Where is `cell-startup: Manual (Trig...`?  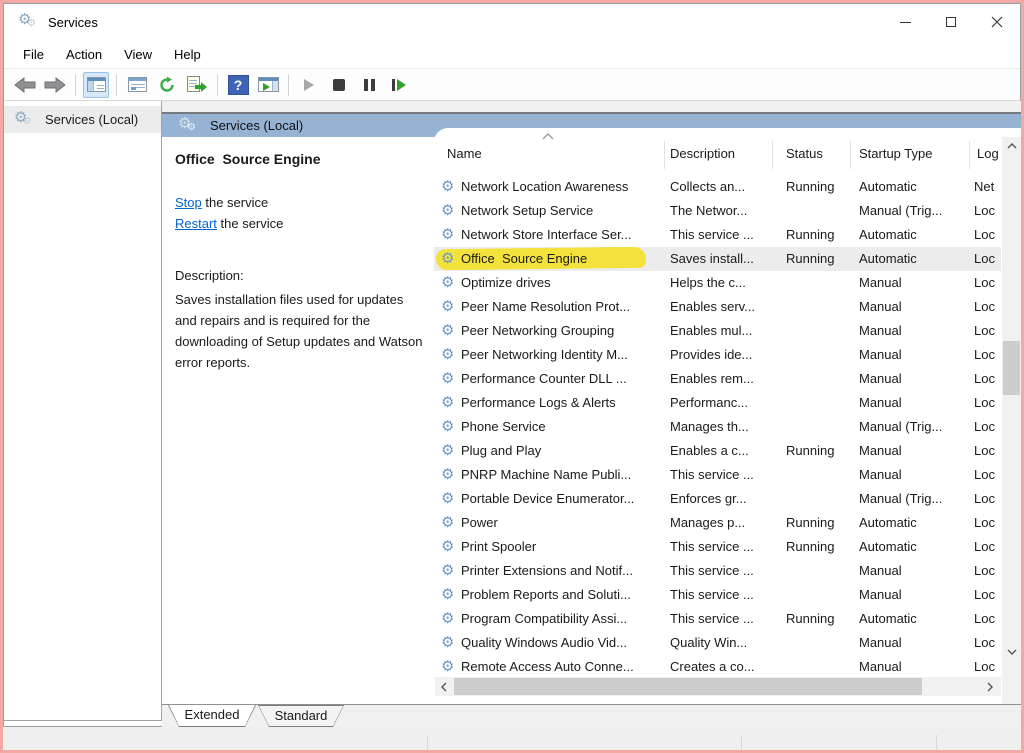
cell-startup: Manual (Trig... is located at coordinates (901, 210).